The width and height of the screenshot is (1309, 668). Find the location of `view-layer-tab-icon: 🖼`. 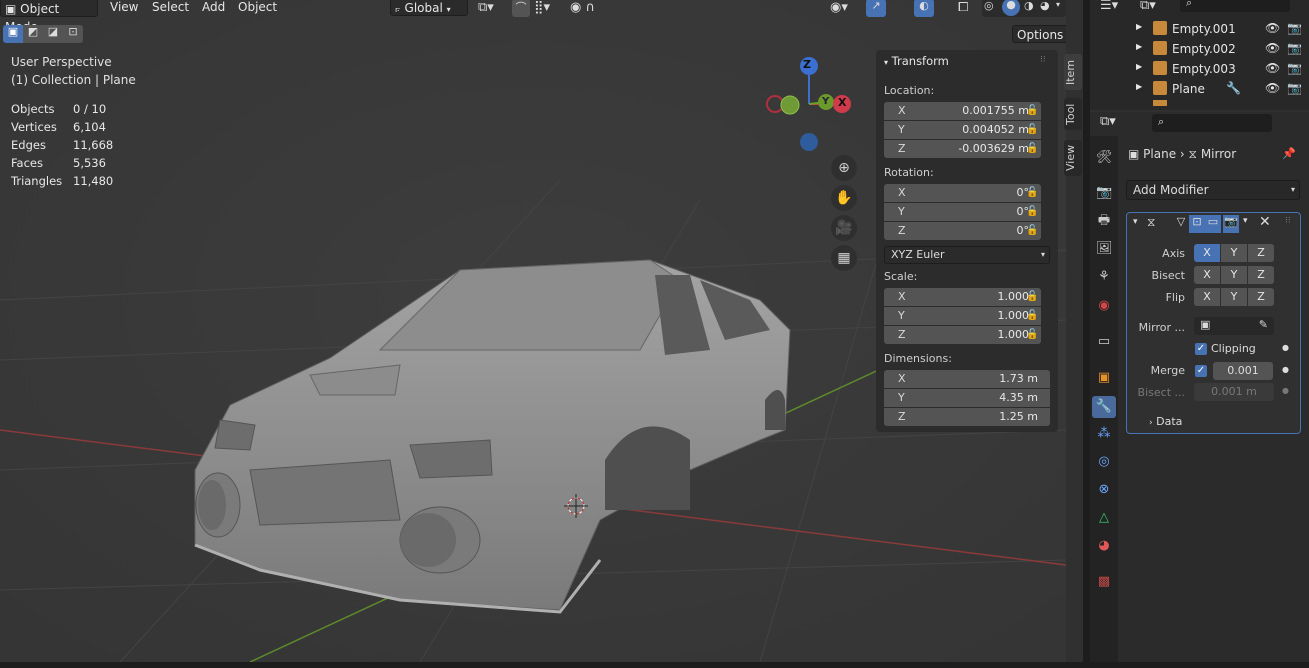

view-layer-tab-icon: 🖼 is located at coordinates (1104, 249).